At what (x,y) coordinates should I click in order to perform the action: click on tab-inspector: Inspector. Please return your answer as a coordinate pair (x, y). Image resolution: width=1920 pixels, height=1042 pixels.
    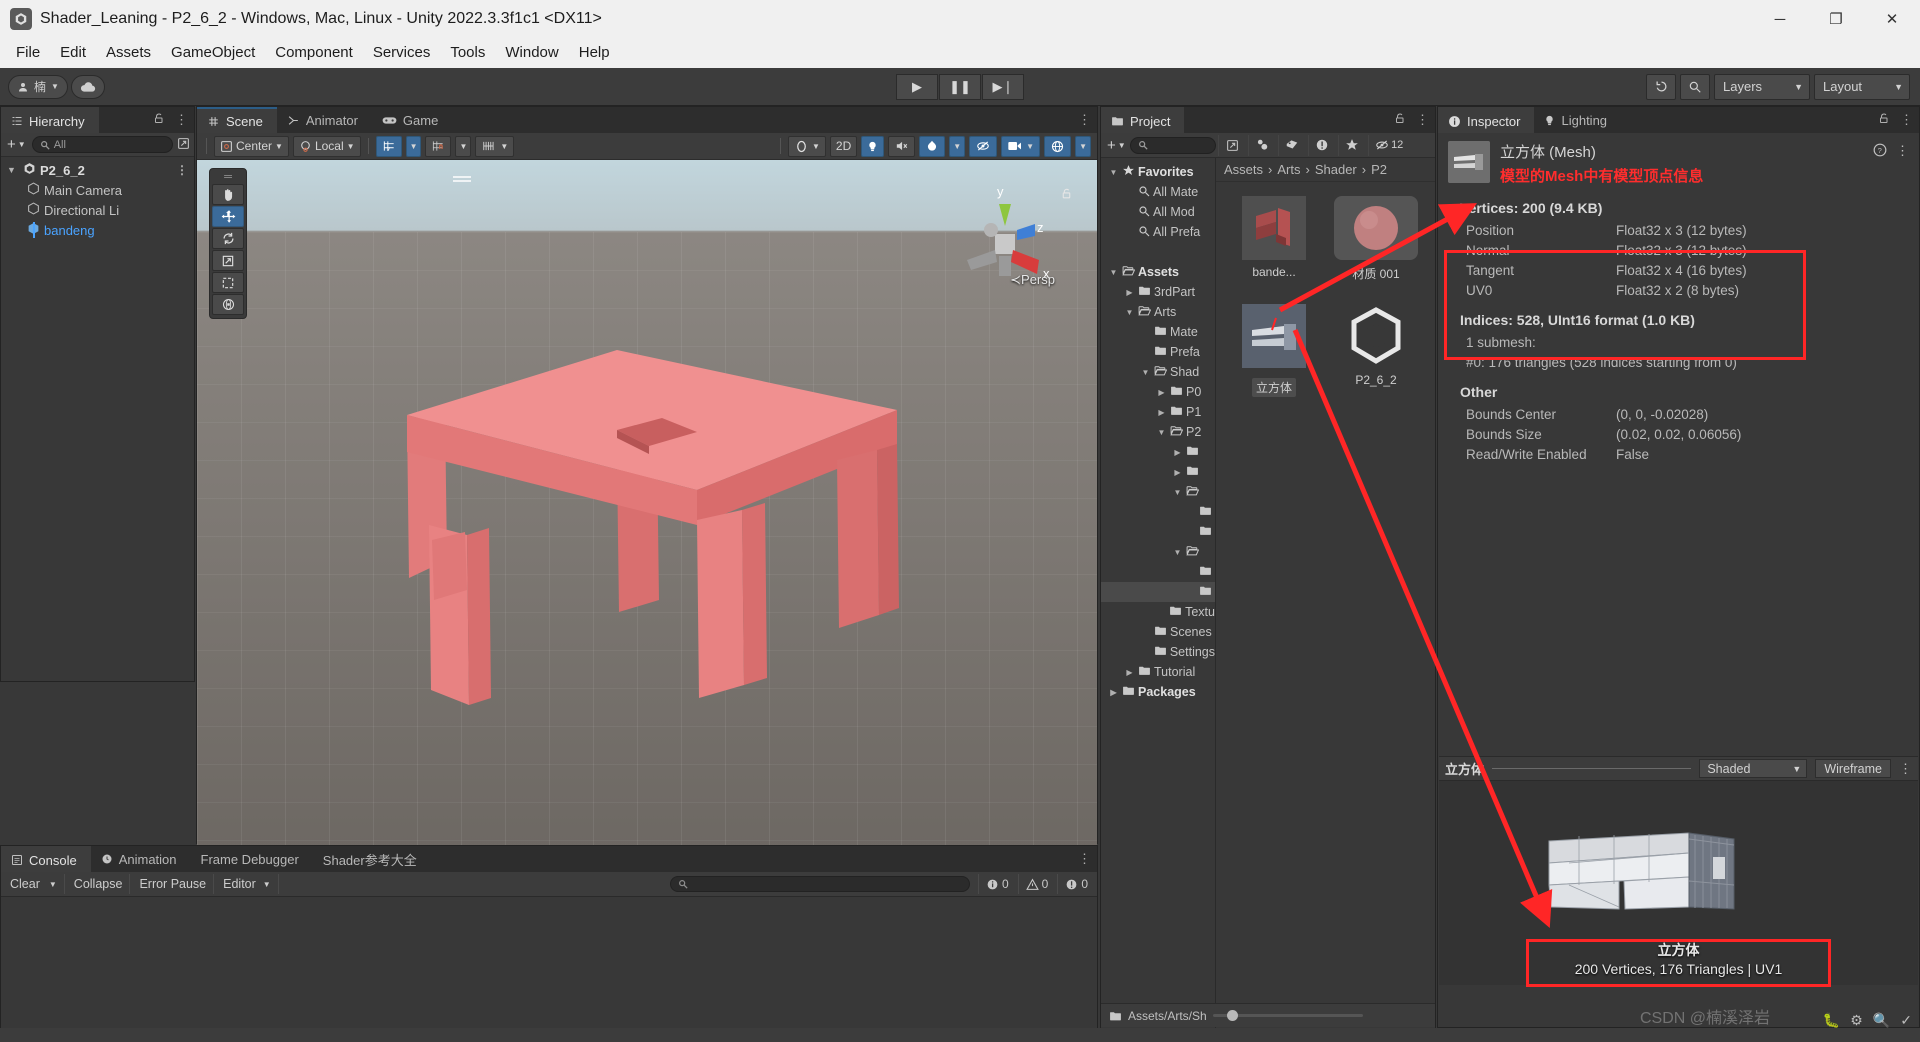
    Looking at the image, I should click on (1486, 120).